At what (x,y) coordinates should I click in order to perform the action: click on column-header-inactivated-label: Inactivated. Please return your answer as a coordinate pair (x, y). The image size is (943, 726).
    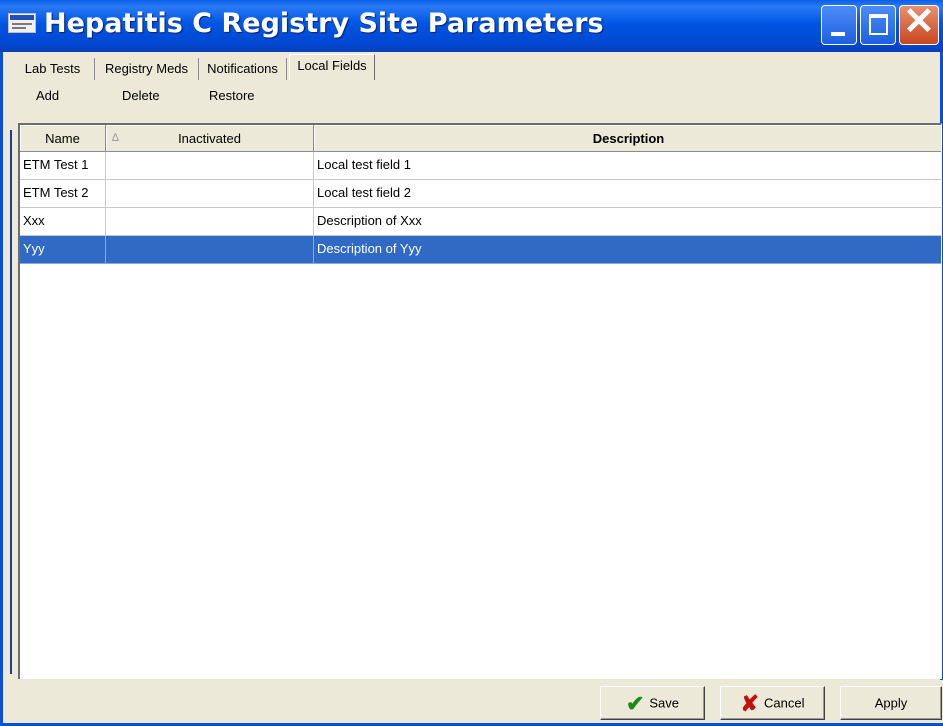
    Looking at the image, I should click on (209, 138).